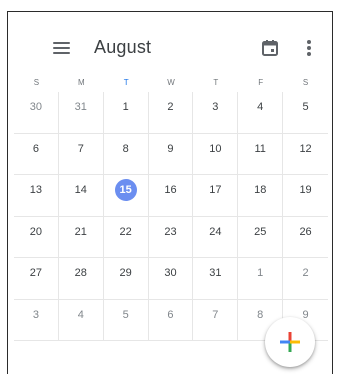  I want to click on day-number: 13, so click(36, 190).